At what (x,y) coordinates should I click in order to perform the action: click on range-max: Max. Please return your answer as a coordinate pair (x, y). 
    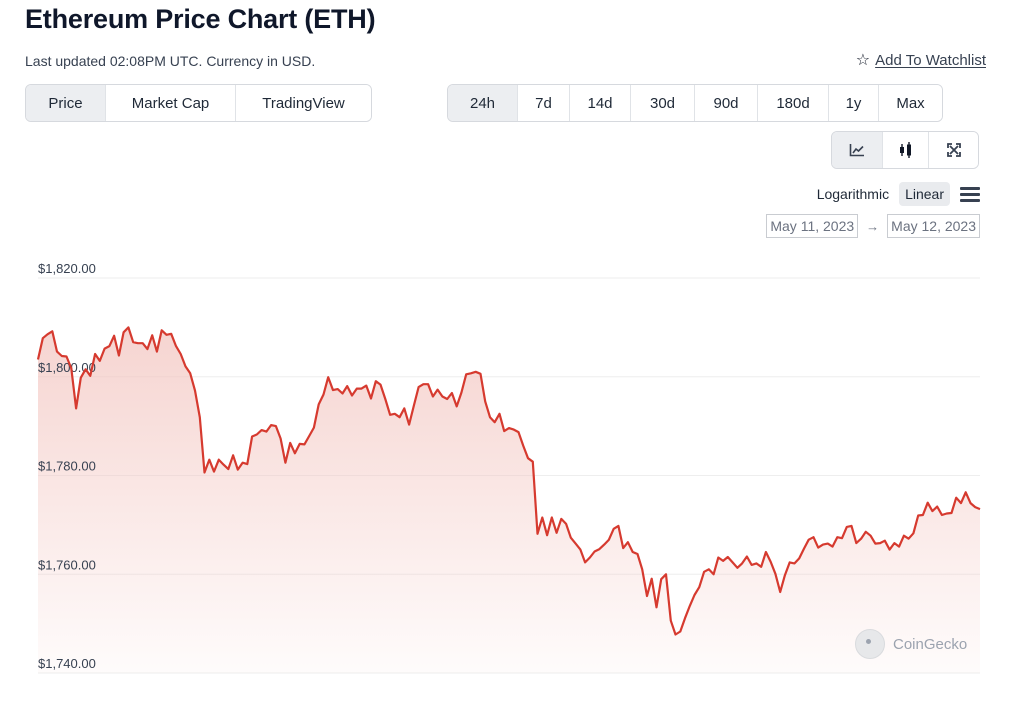
    Looking at the image, I should click on (910, 103).